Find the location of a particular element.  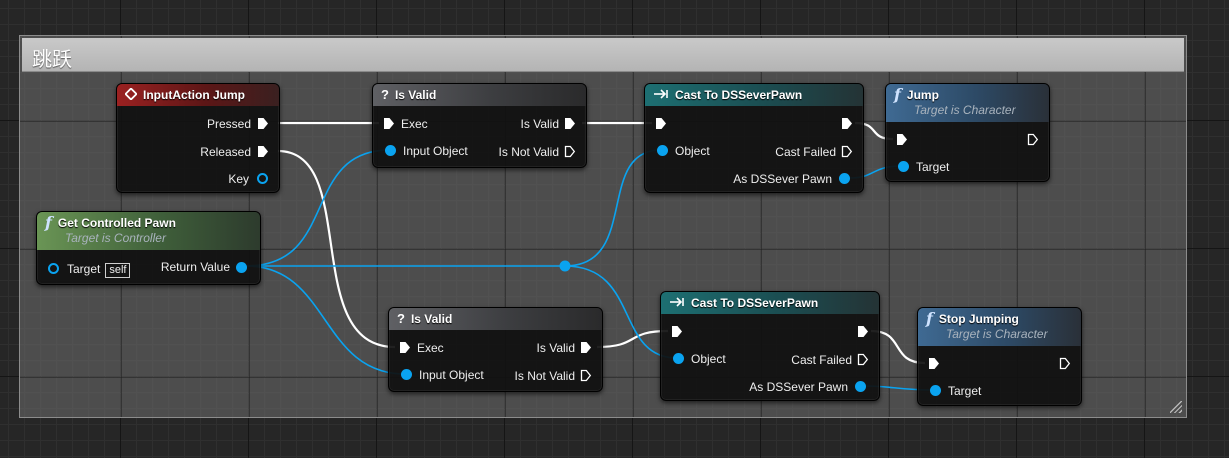

node-header: InputAction Jump is located at coordinates (198, 95).